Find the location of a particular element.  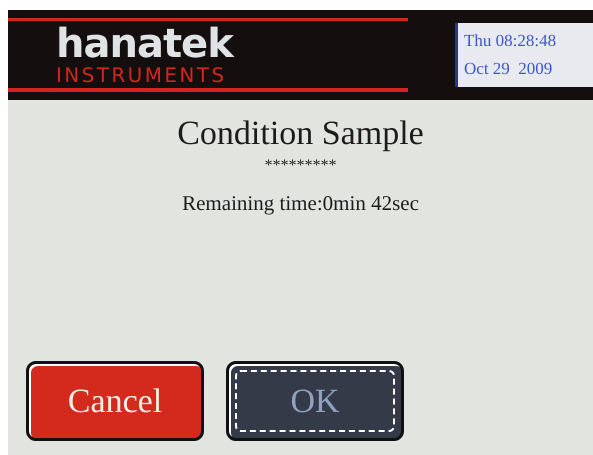

remaining-time: Remaining time:0min 42sec is located at coordinates (300, 203).